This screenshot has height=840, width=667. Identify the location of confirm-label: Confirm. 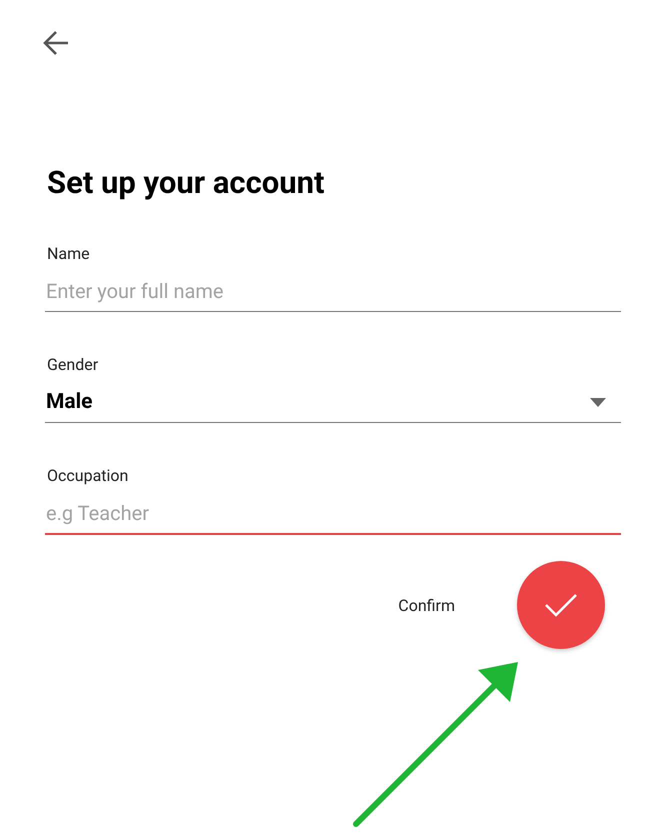
(426, 605).